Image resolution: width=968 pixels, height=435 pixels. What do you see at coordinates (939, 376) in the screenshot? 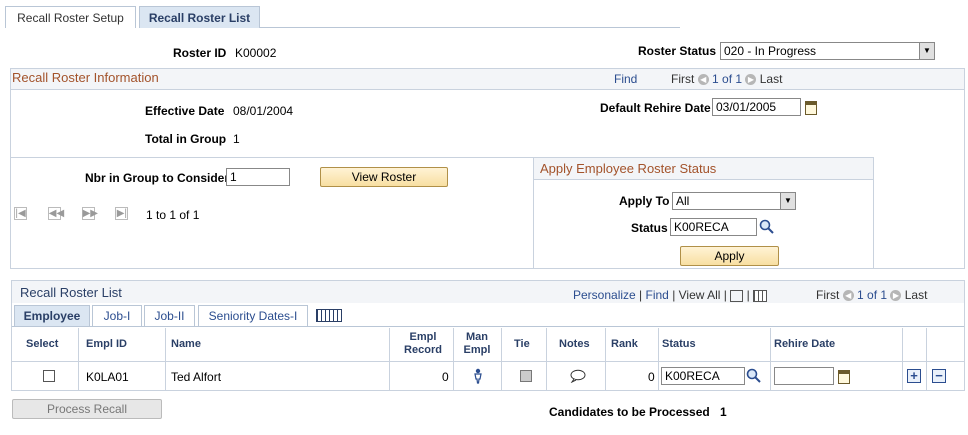
I see `delete-row-button: −` at bounding box center [939, 376].